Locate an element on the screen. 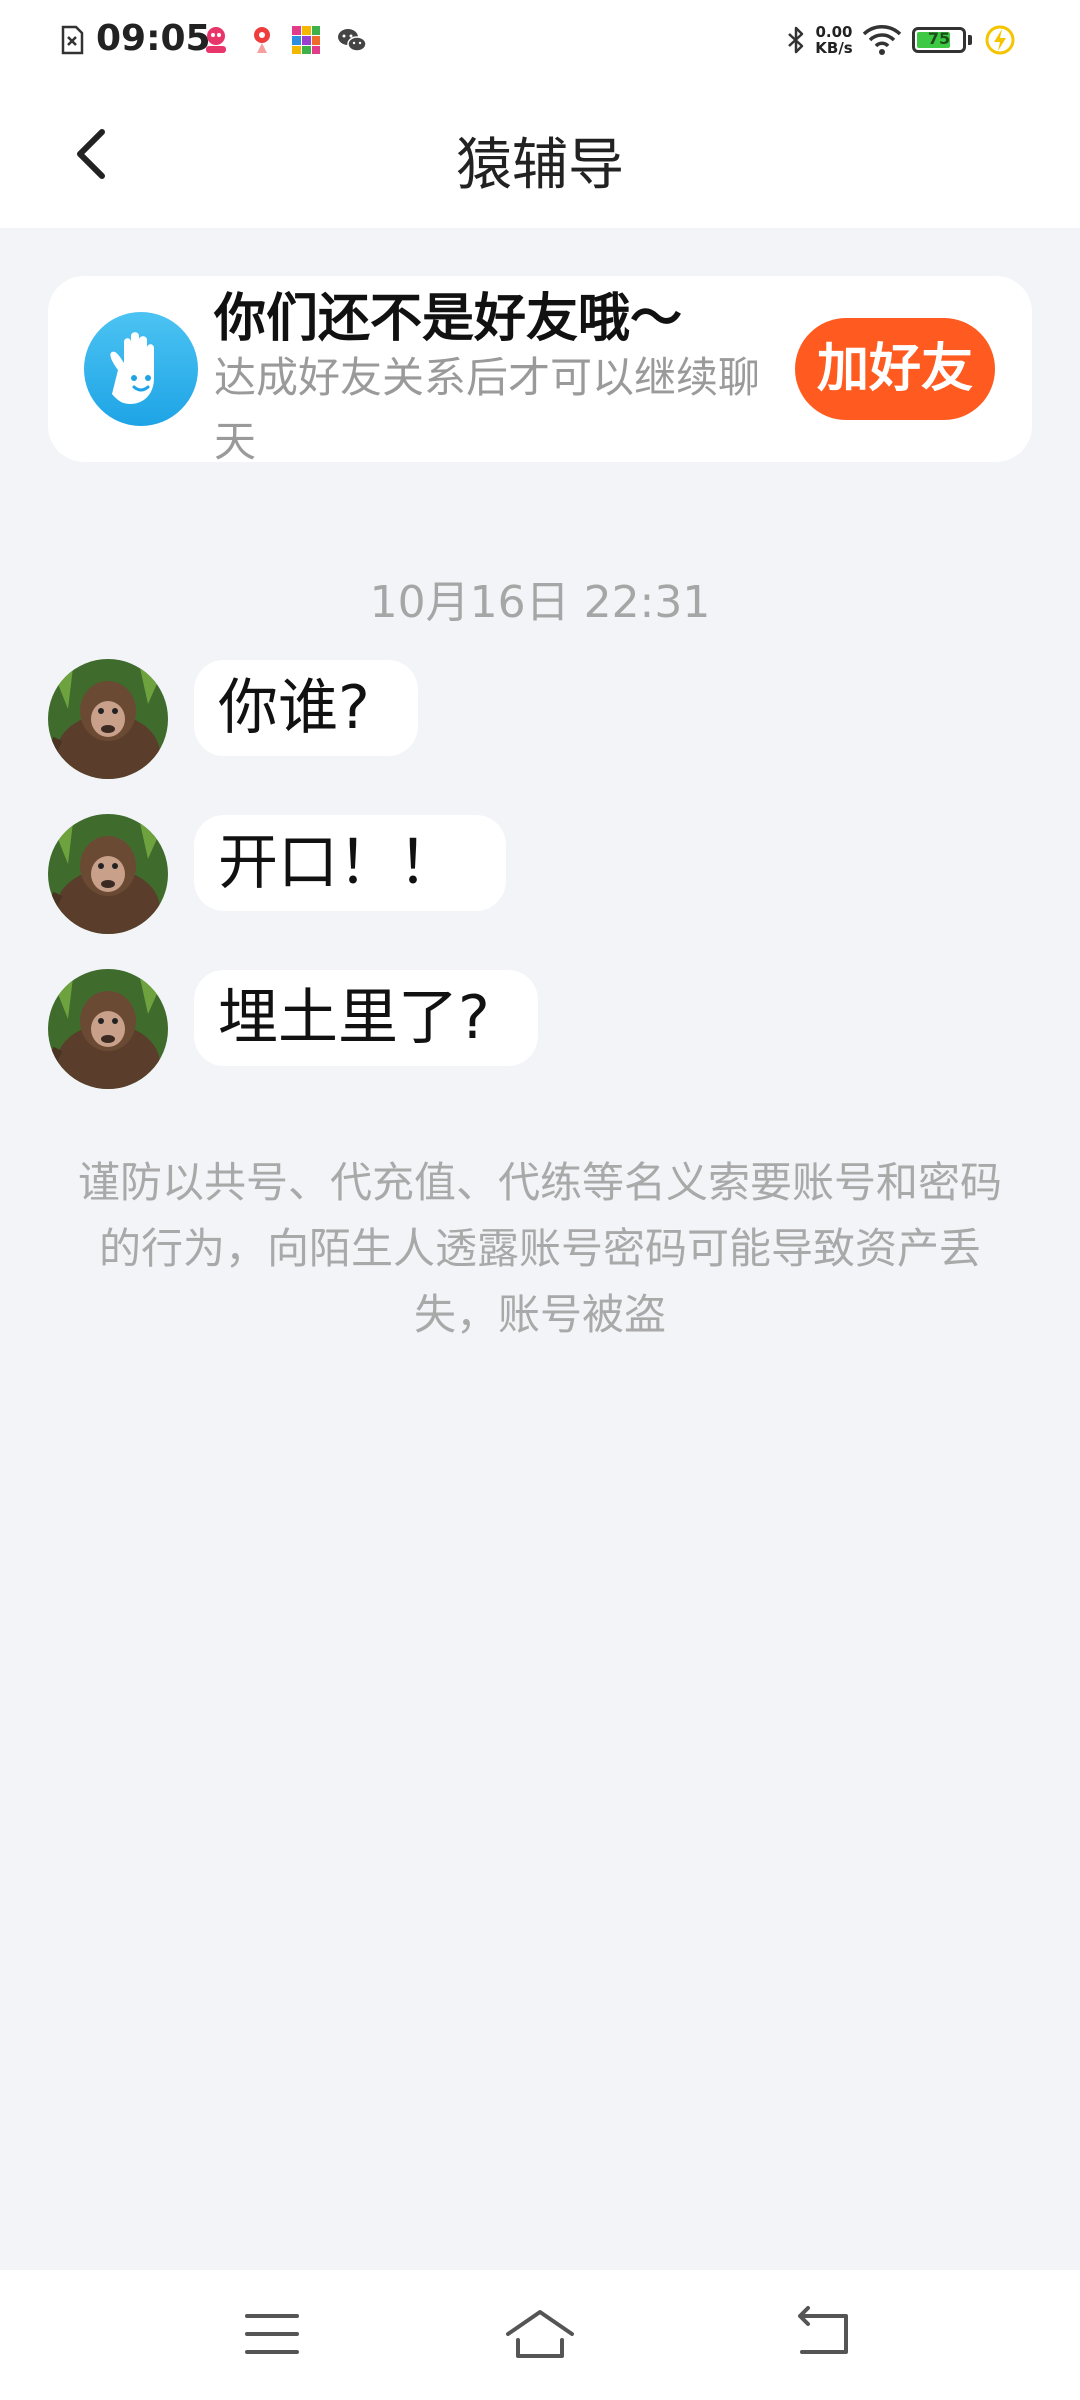 Image resolution: width=1080 pixels, height=2400 pixels. back-icon is located at coordinates (822, 2334).